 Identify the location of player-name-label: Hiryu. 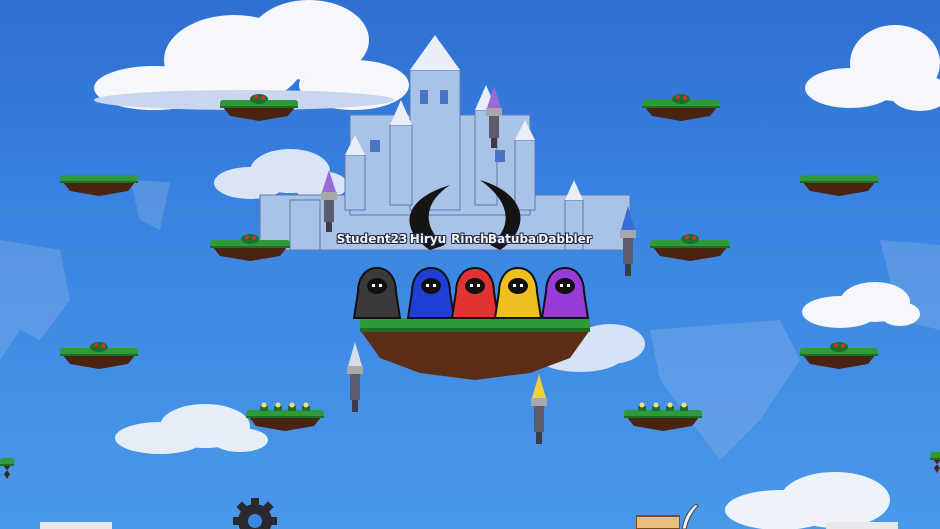
(428, 239).